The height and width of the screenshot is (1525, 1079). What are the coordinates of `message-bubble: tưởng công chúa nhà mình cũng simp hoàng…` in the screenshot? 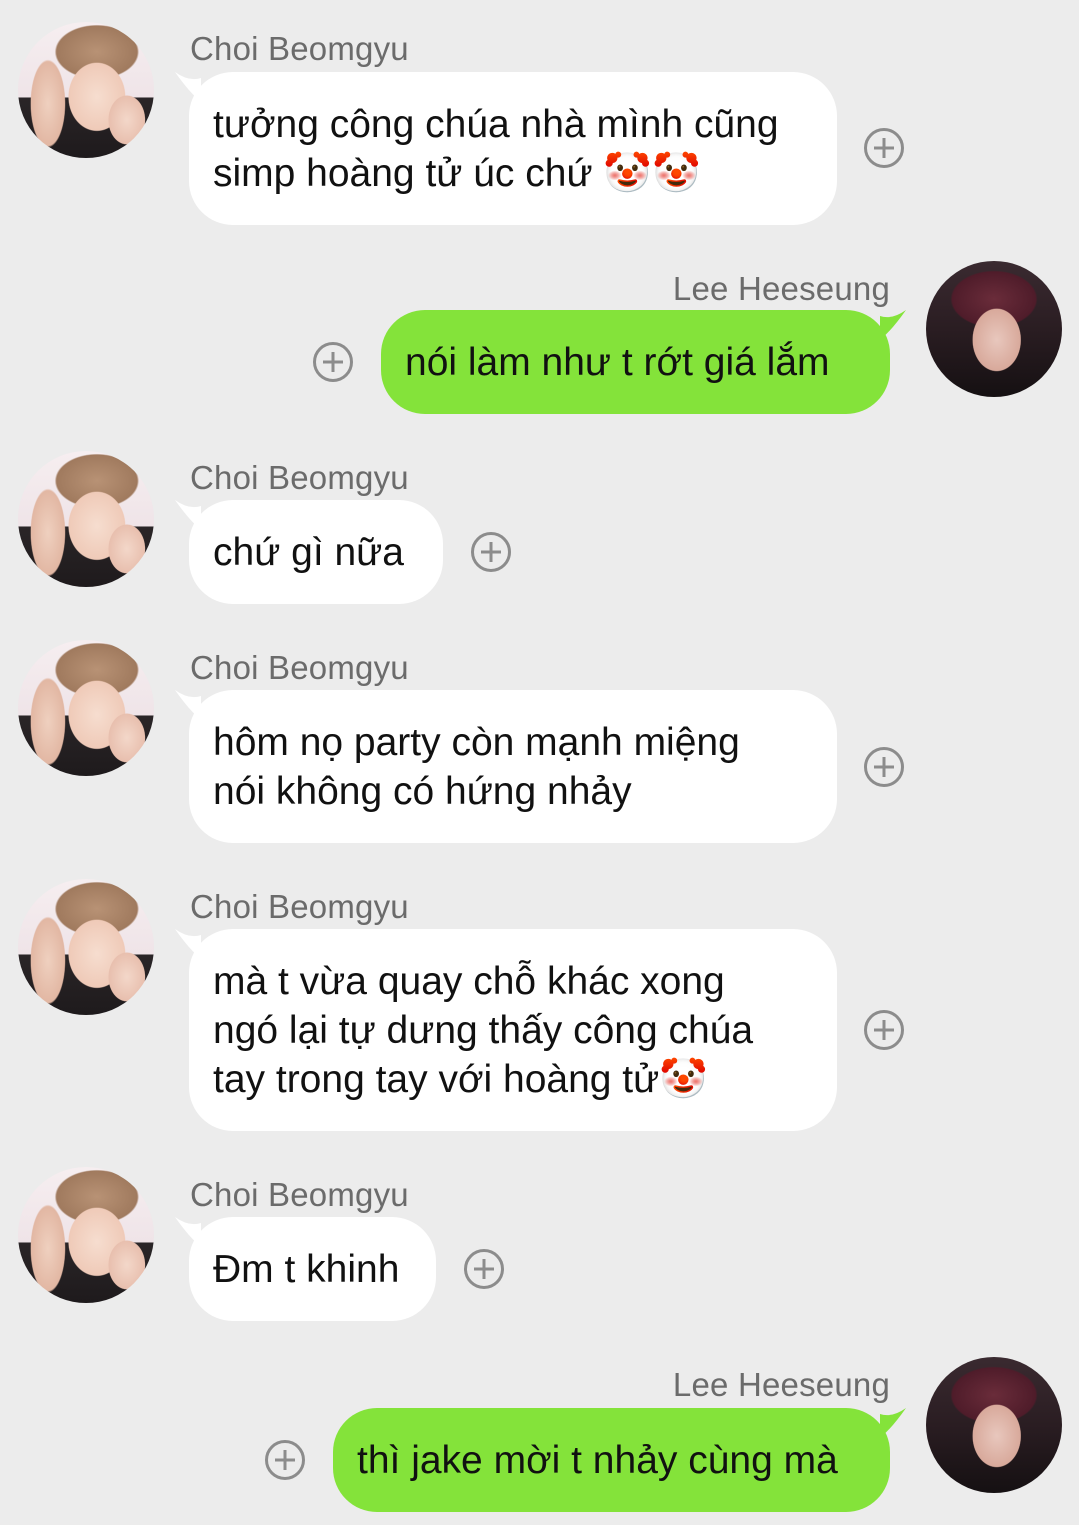 It's located at (513, 148).